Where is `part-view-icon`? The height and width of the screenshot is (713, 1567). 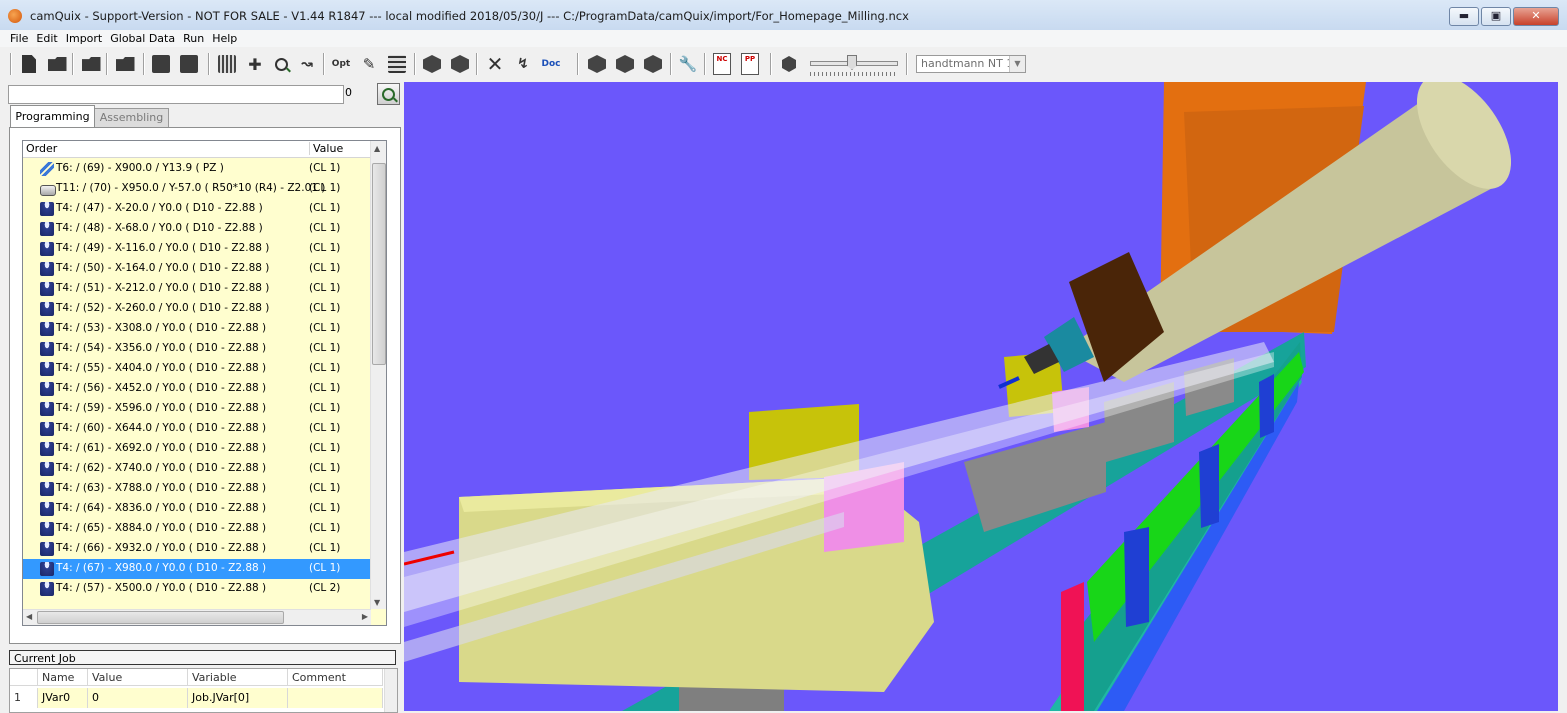
part-view-icon is located at coordinates (432, 64).